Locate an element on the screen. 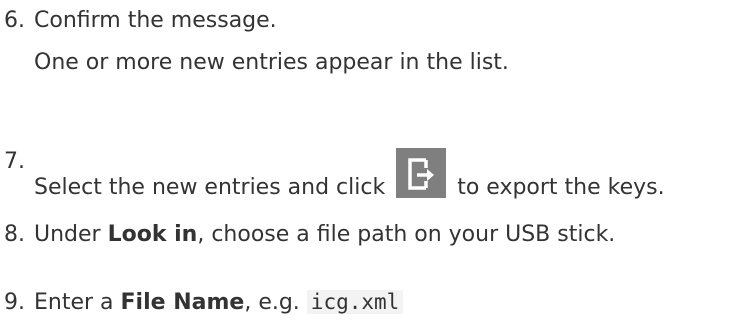  step-text: Enter a File Name, e.g. icg.xml is located at coordinates (219, 302).